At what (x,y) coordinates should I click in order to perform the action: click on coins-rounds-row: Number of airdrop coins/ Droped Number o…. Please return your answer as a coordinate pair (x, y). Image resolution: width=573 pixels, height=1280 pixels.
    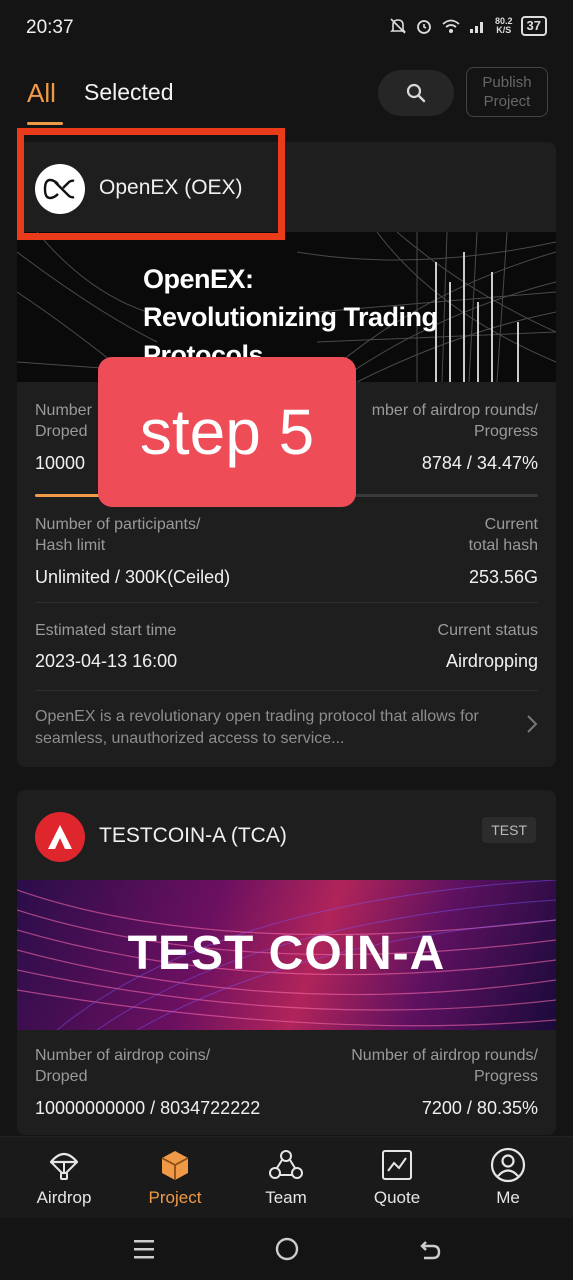
    Looking at the image, I should click on (286, 1085).